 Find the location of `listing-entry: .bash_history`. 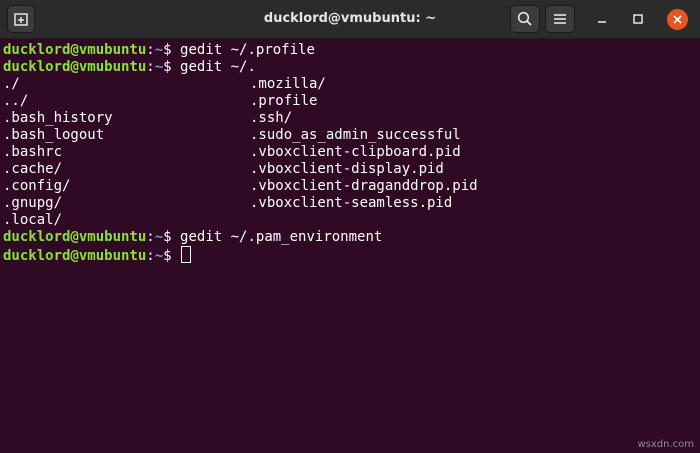

listing-entry: .bash_history is located at coordinates (58, 118).